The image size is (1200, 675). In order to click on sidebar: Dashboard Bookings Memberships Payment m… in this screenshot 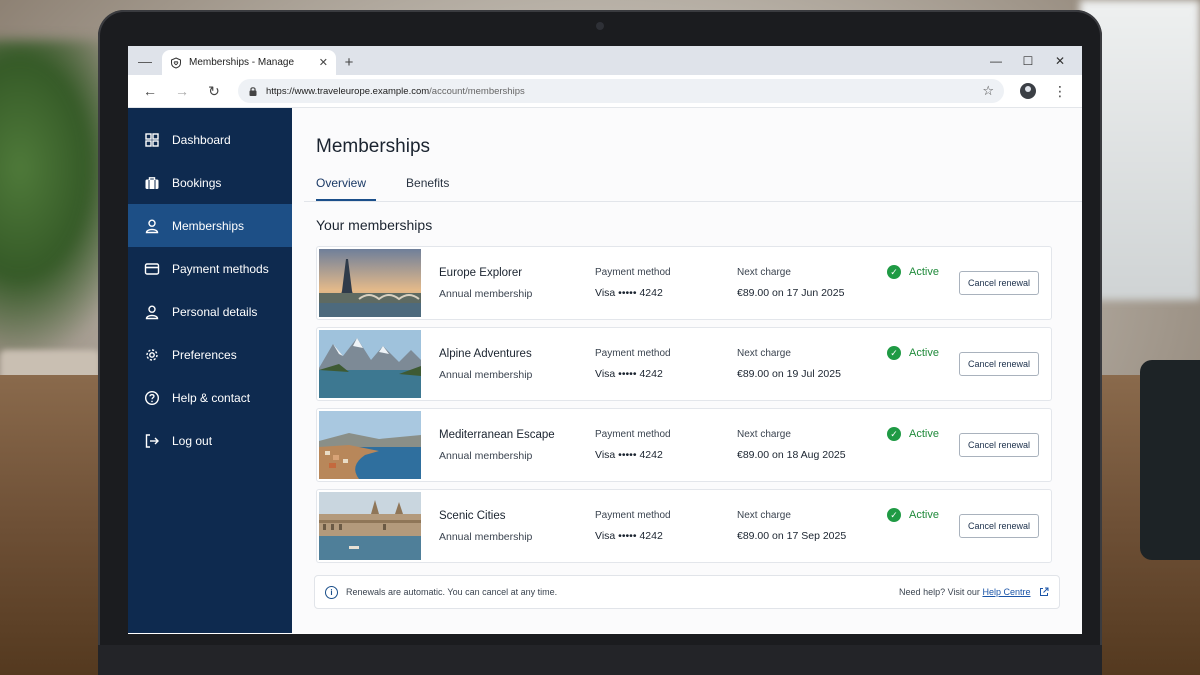, I will do `click(210, 370)`.